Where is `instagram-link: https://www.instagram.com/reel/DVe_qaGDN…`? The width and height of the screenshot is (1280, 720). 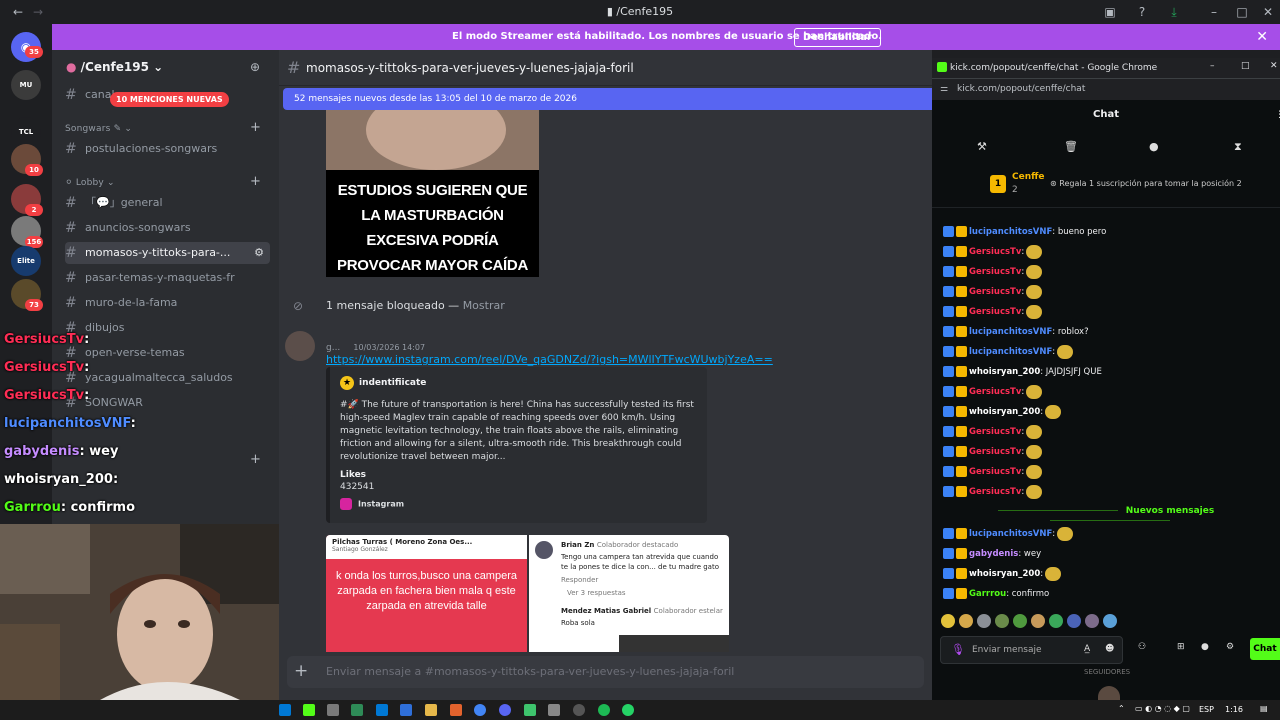 instagram-link: https://www.instagram.com/reel/DVe_qaGDN… is located at coordinates (549, 357).